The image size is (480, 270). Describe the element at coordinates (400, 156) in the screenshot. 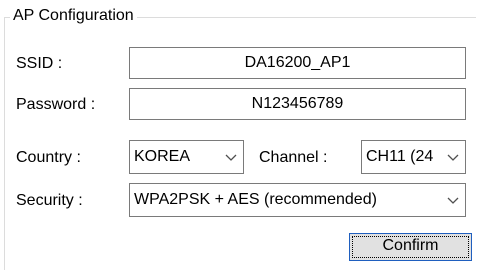

I see `channel-selected-value: CH11 (24` at that location.